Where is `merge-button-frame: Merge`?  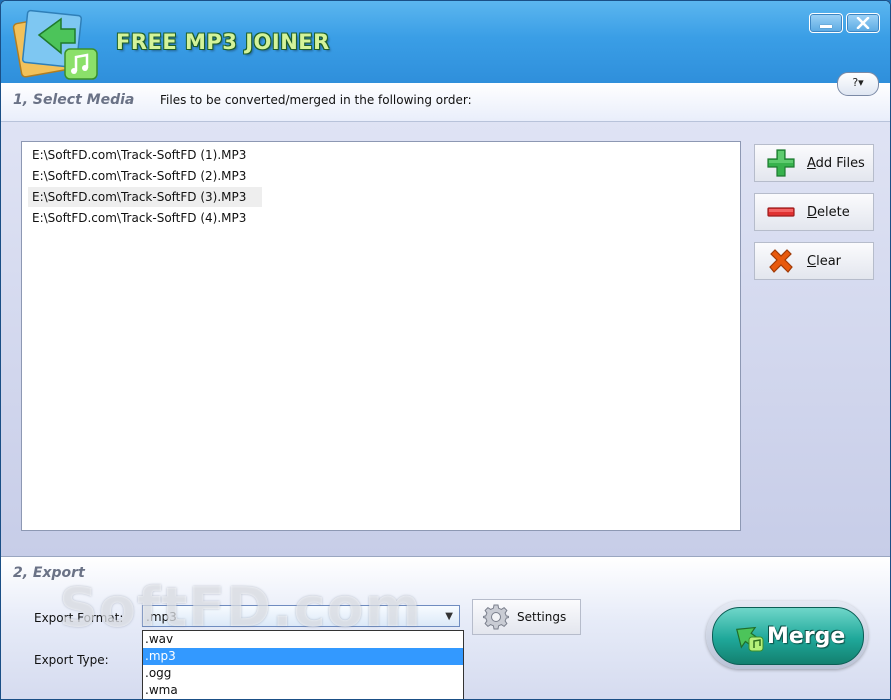 merge-button-frame: Merge is located at coordinates (787, 635).